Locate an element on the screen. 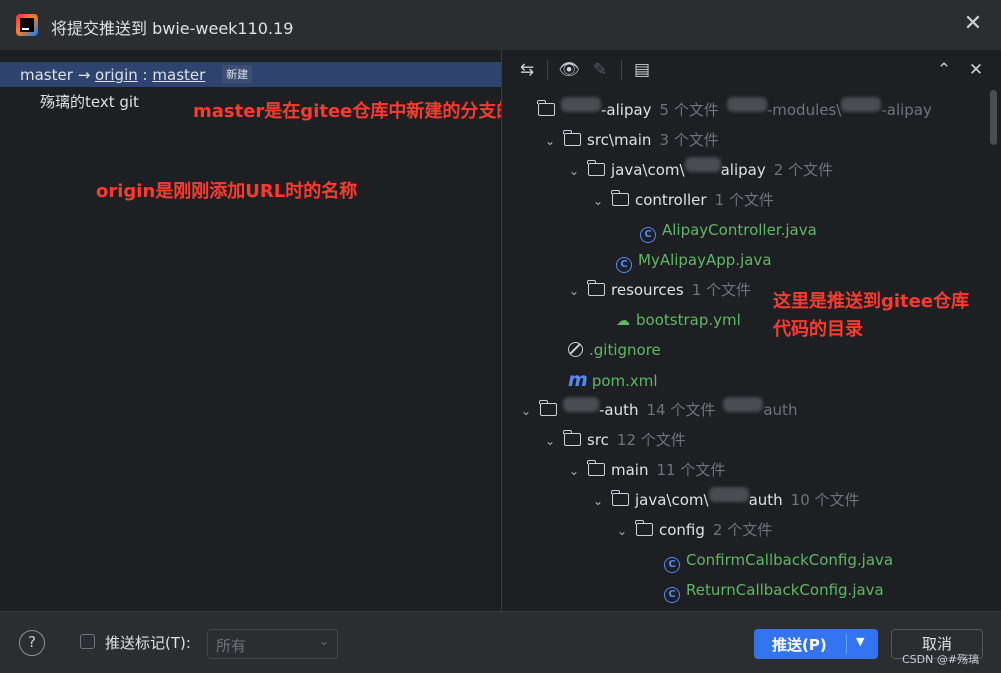  tree-row-return-callback: C ReturnCallbackConfig.java is located at coordinates (774, 590).